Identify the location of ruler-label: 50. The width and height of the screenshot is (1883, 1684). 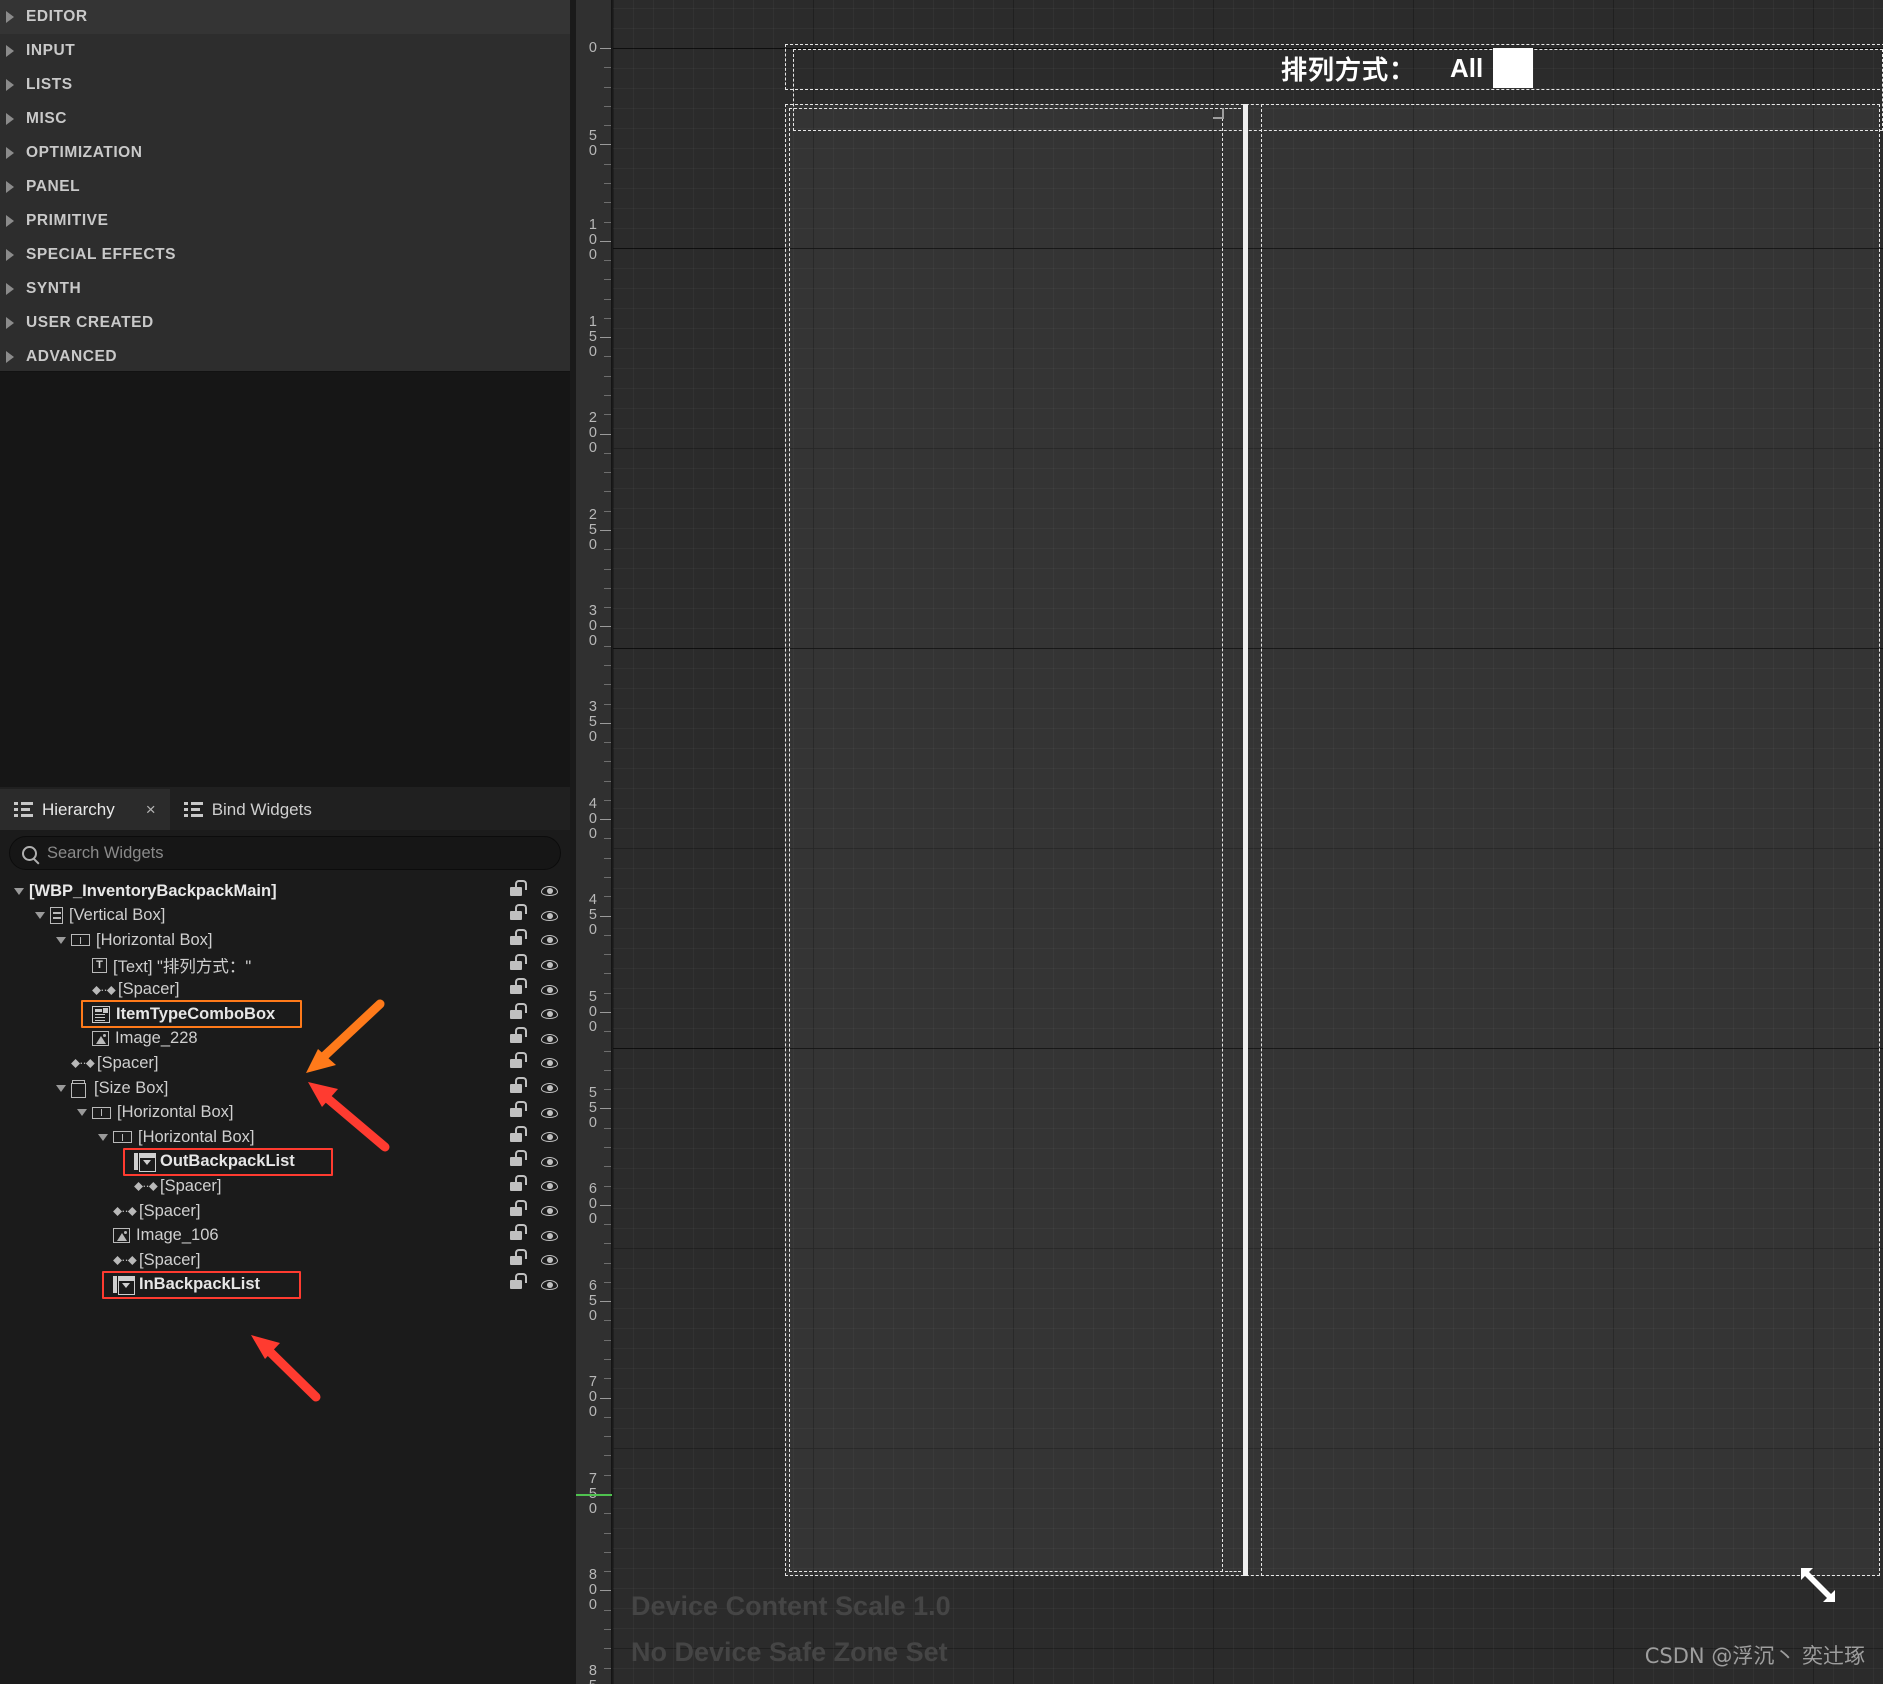
(592, 144).